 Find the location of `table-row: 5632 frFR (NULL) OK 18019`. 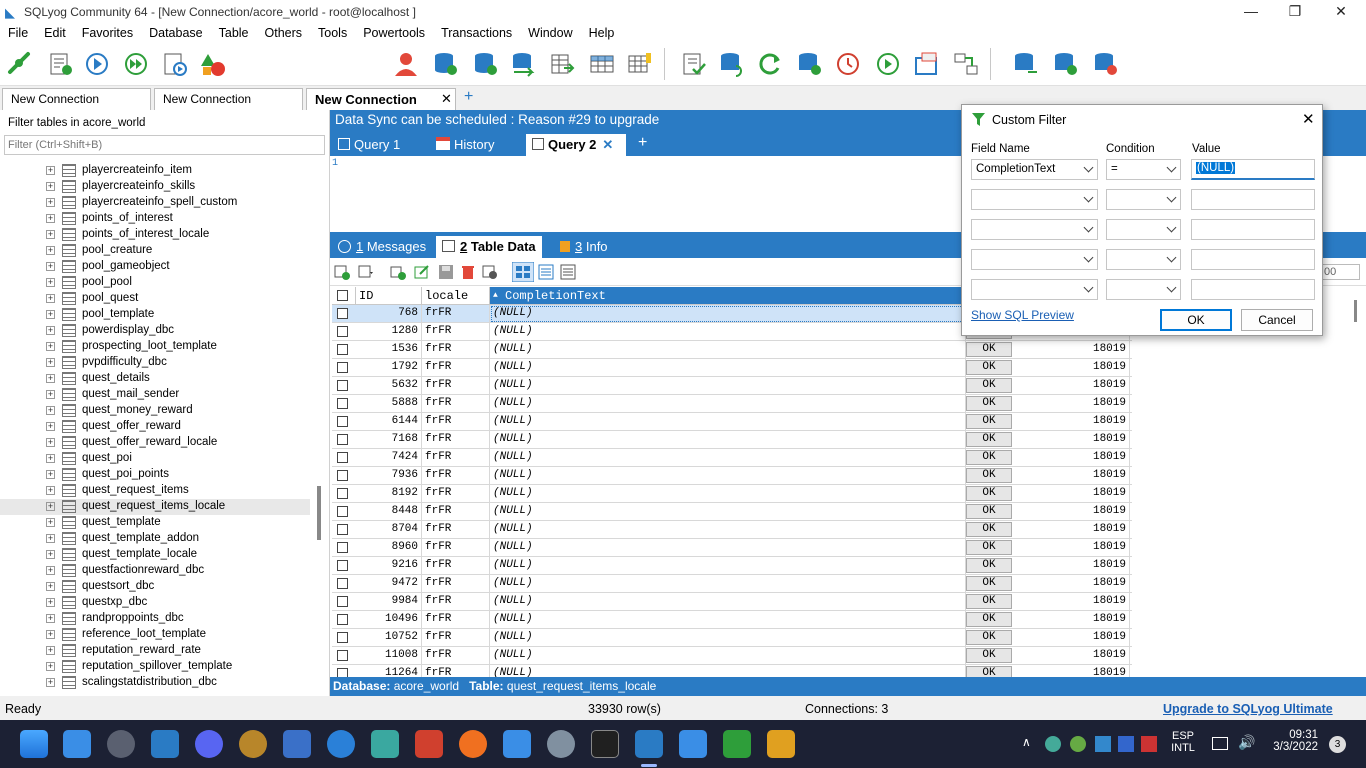

table-row: 5632 frFR (NULL) OK 18019 is located at coordinates (732, 386).